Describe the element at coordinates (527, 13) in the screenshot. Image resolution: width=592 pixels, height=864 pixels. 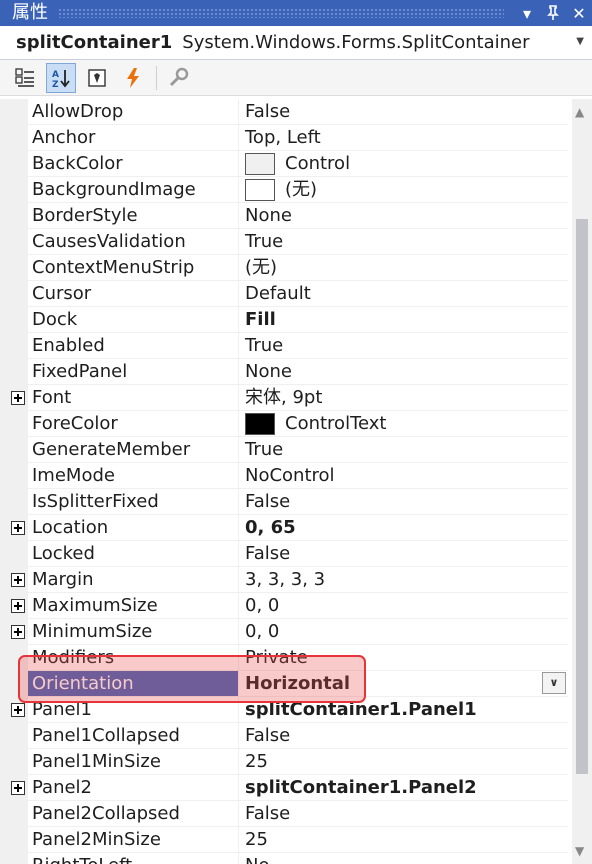
I see `chevron-down-icon: ▾` at that location.